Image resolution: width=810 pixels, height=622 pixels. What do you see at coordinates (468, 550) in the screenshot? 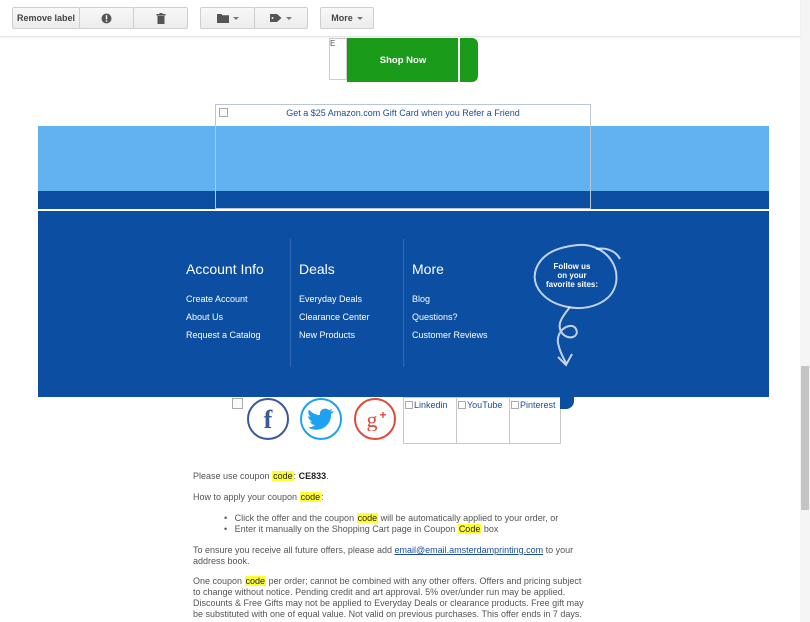
I see `email-link: email@email.amsterdamprinting.com` at bounding box center [468, 550].